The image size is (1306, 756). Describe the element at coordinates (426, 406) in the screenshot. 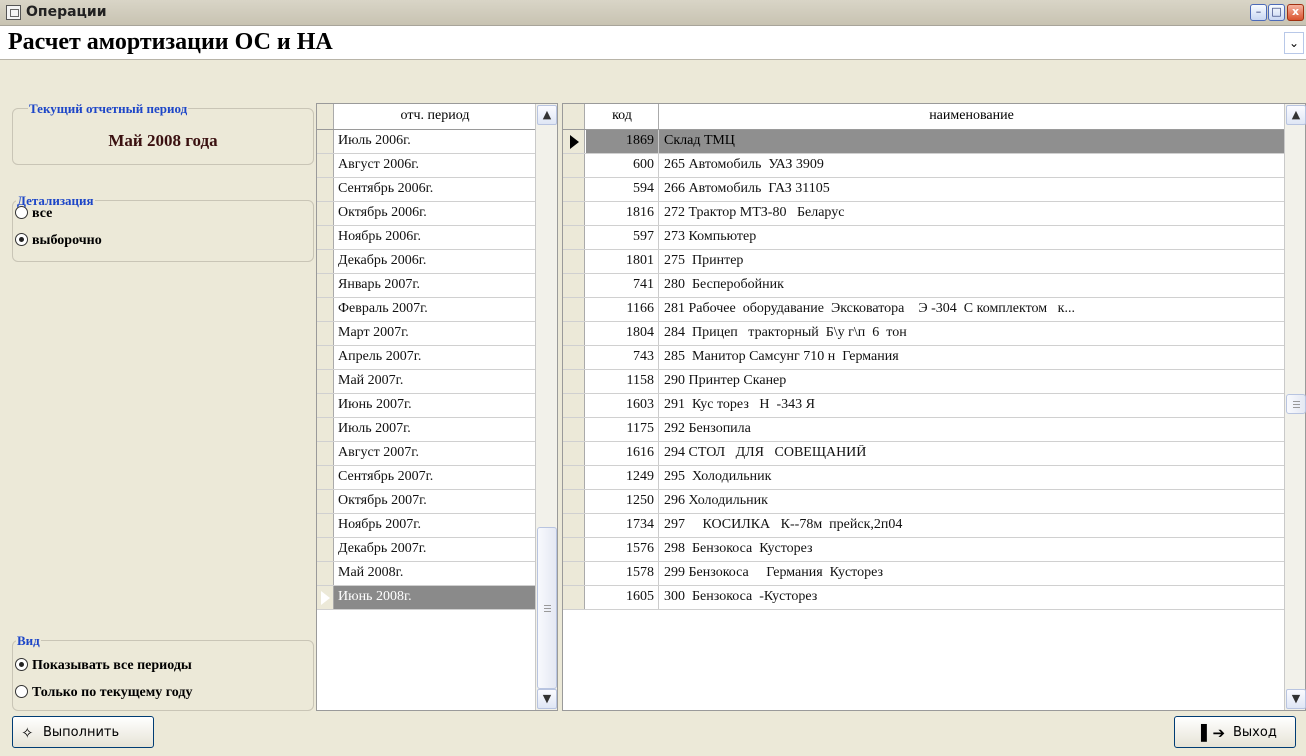

I see `period-row: Июнь 2007г.` at that location.